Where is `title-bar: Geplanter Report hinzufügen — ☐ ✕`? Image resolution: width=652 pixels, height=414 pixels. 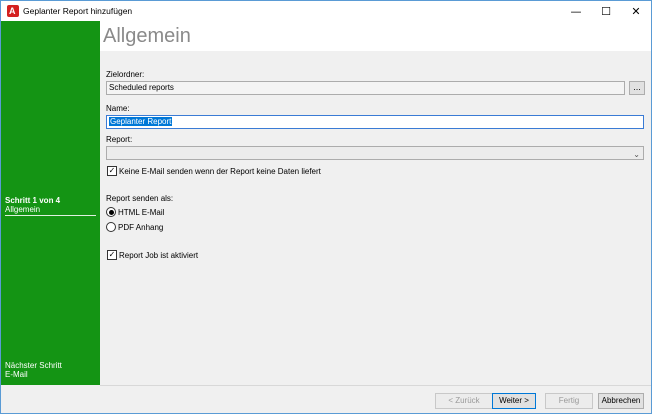 title-bar: Geplanter Report hinzufügen — ☐ ✕ is located at coordinates (326, 11).